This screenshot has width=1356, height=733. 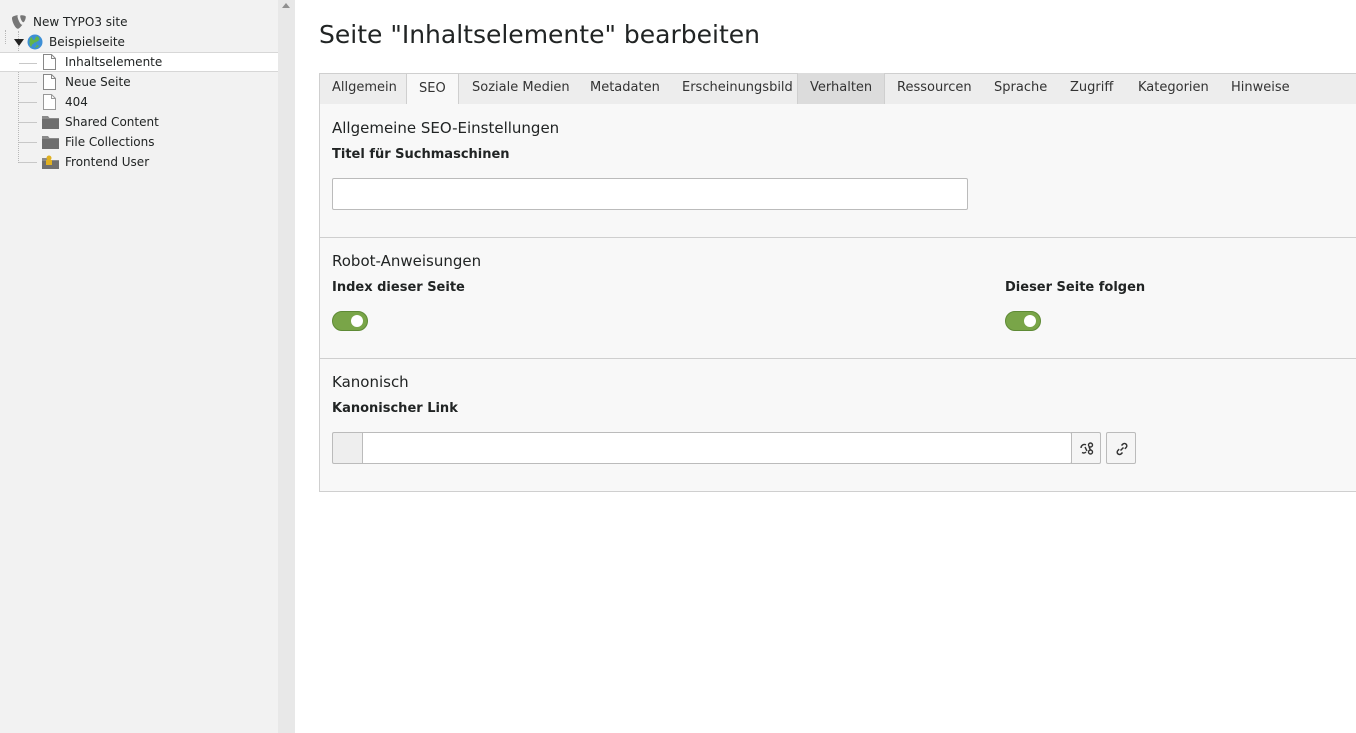 What do you see at coordinates (107, 162) in the screenshot?
I see `tree-item-label: Frontend User` at bounding box center [107, 162].